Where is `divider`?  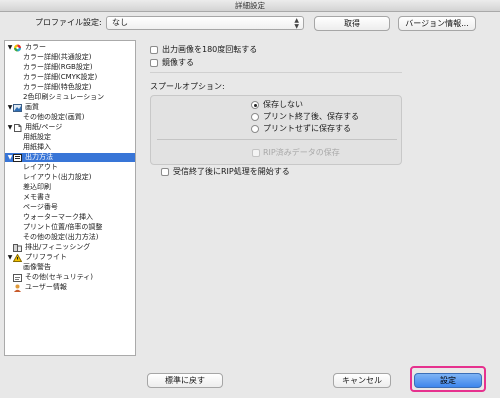 divider is located at coordinates (276, 72).